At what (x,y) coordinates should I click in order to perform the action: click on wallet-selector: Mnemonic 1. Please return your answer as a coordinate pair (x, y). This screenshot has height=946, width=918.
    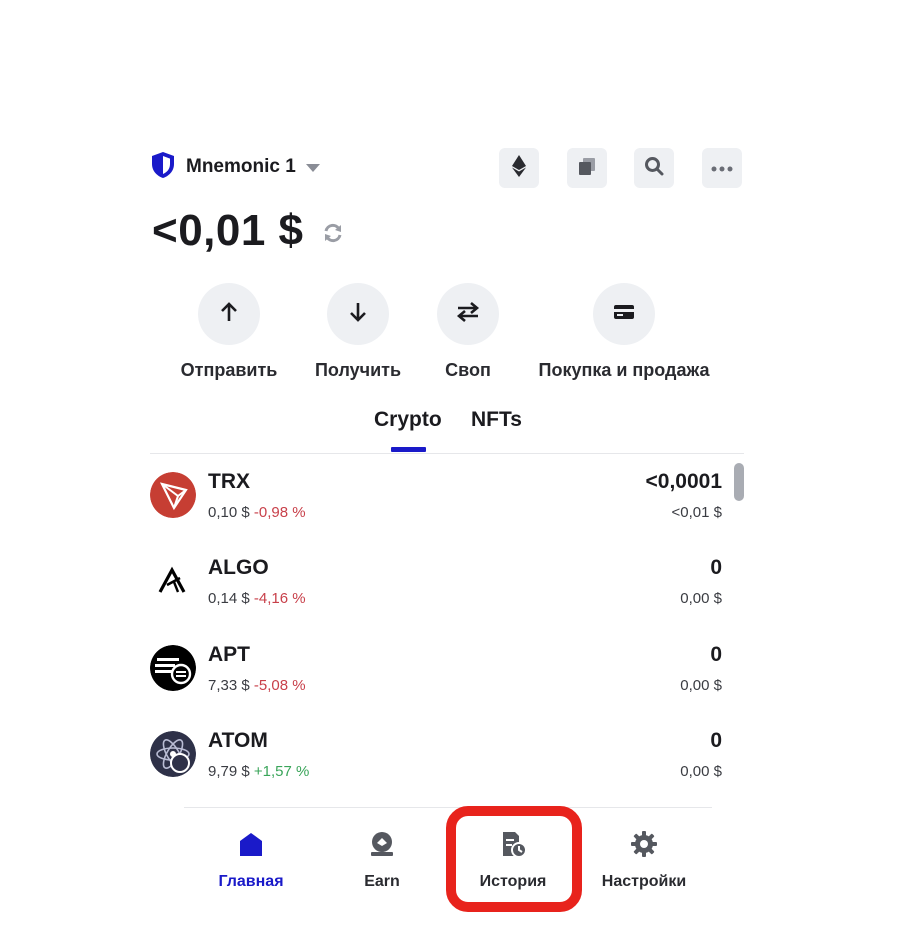
    Looking at the image, I should click on (235, 167).